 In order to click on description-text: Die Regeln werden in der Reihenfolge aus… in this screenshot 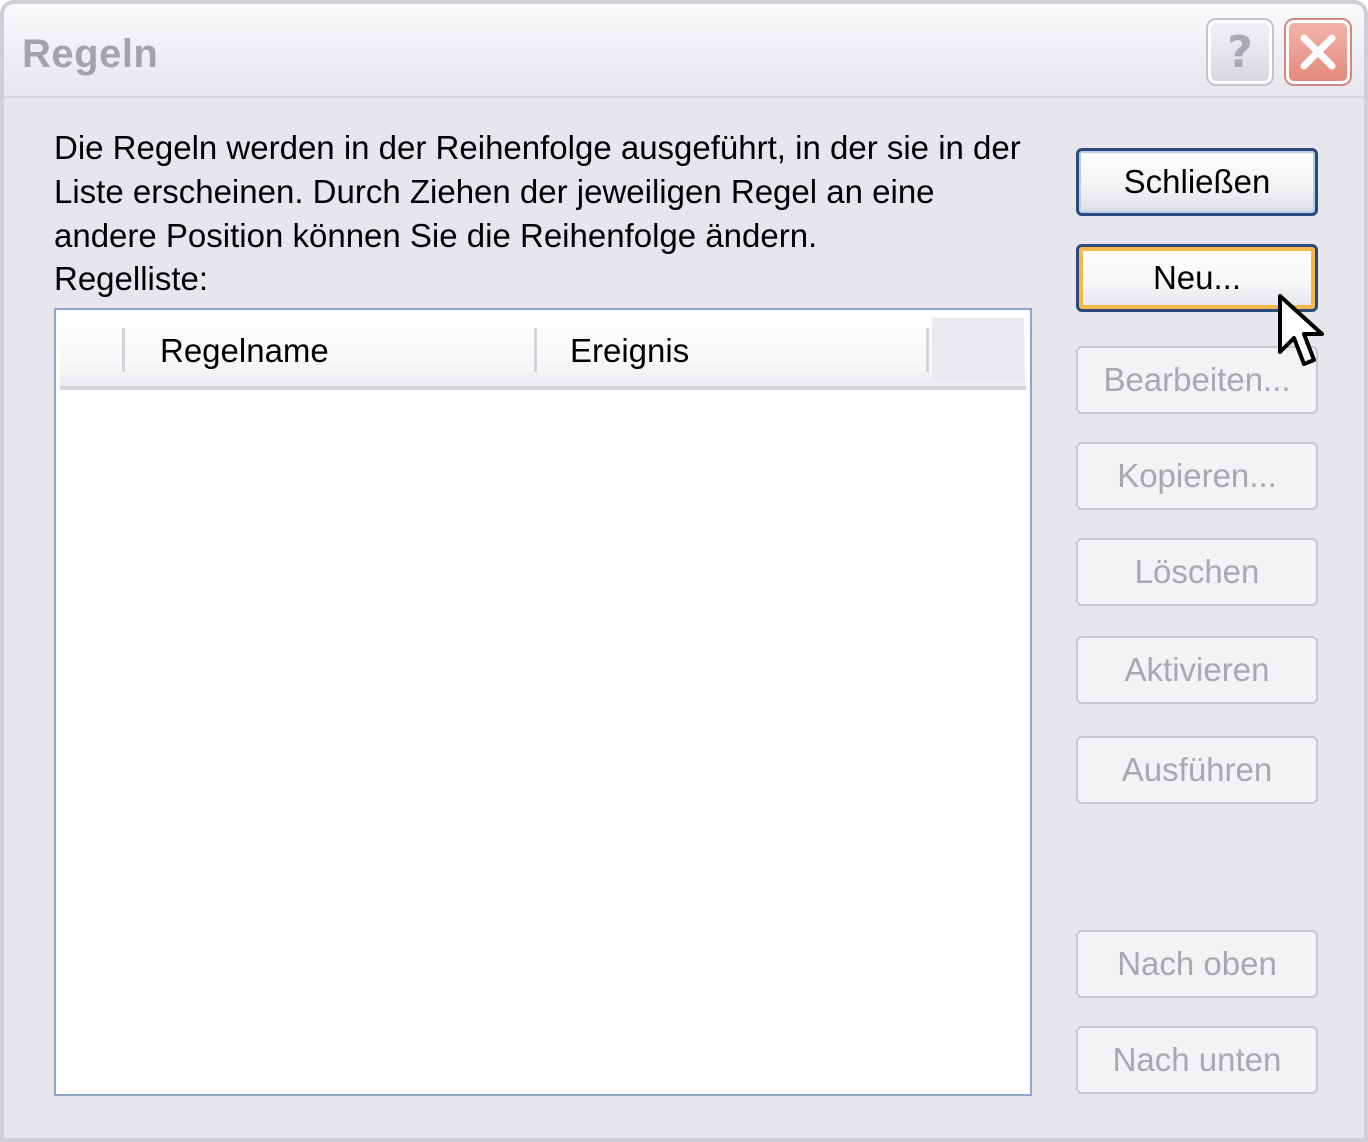, I will do `click(537, 191)`.